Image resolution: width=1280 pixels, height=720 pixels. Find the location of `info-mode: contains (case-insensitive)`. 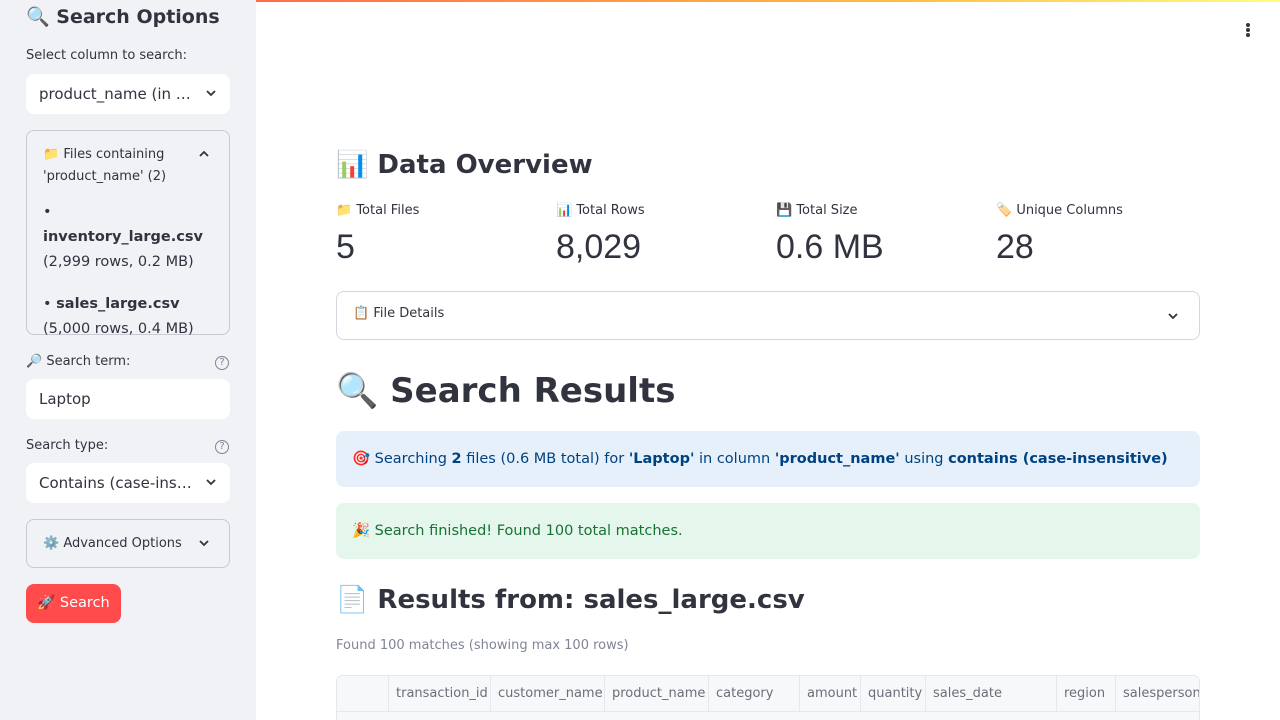

info-mode: contains (case-insensitive) is located at coordinates (1058, 459).